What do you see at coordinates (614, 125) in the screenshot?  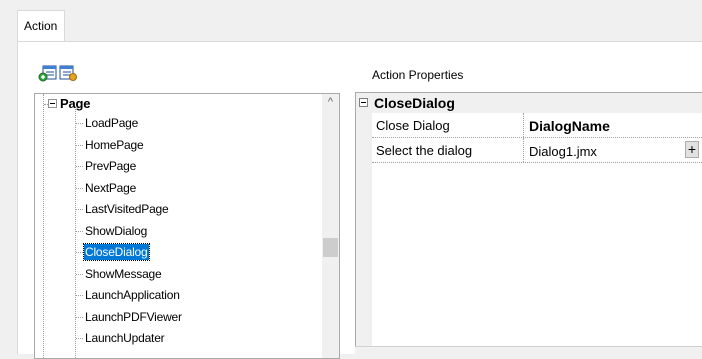 I see `property-value: DialogName` at bounding box center [614, 125].